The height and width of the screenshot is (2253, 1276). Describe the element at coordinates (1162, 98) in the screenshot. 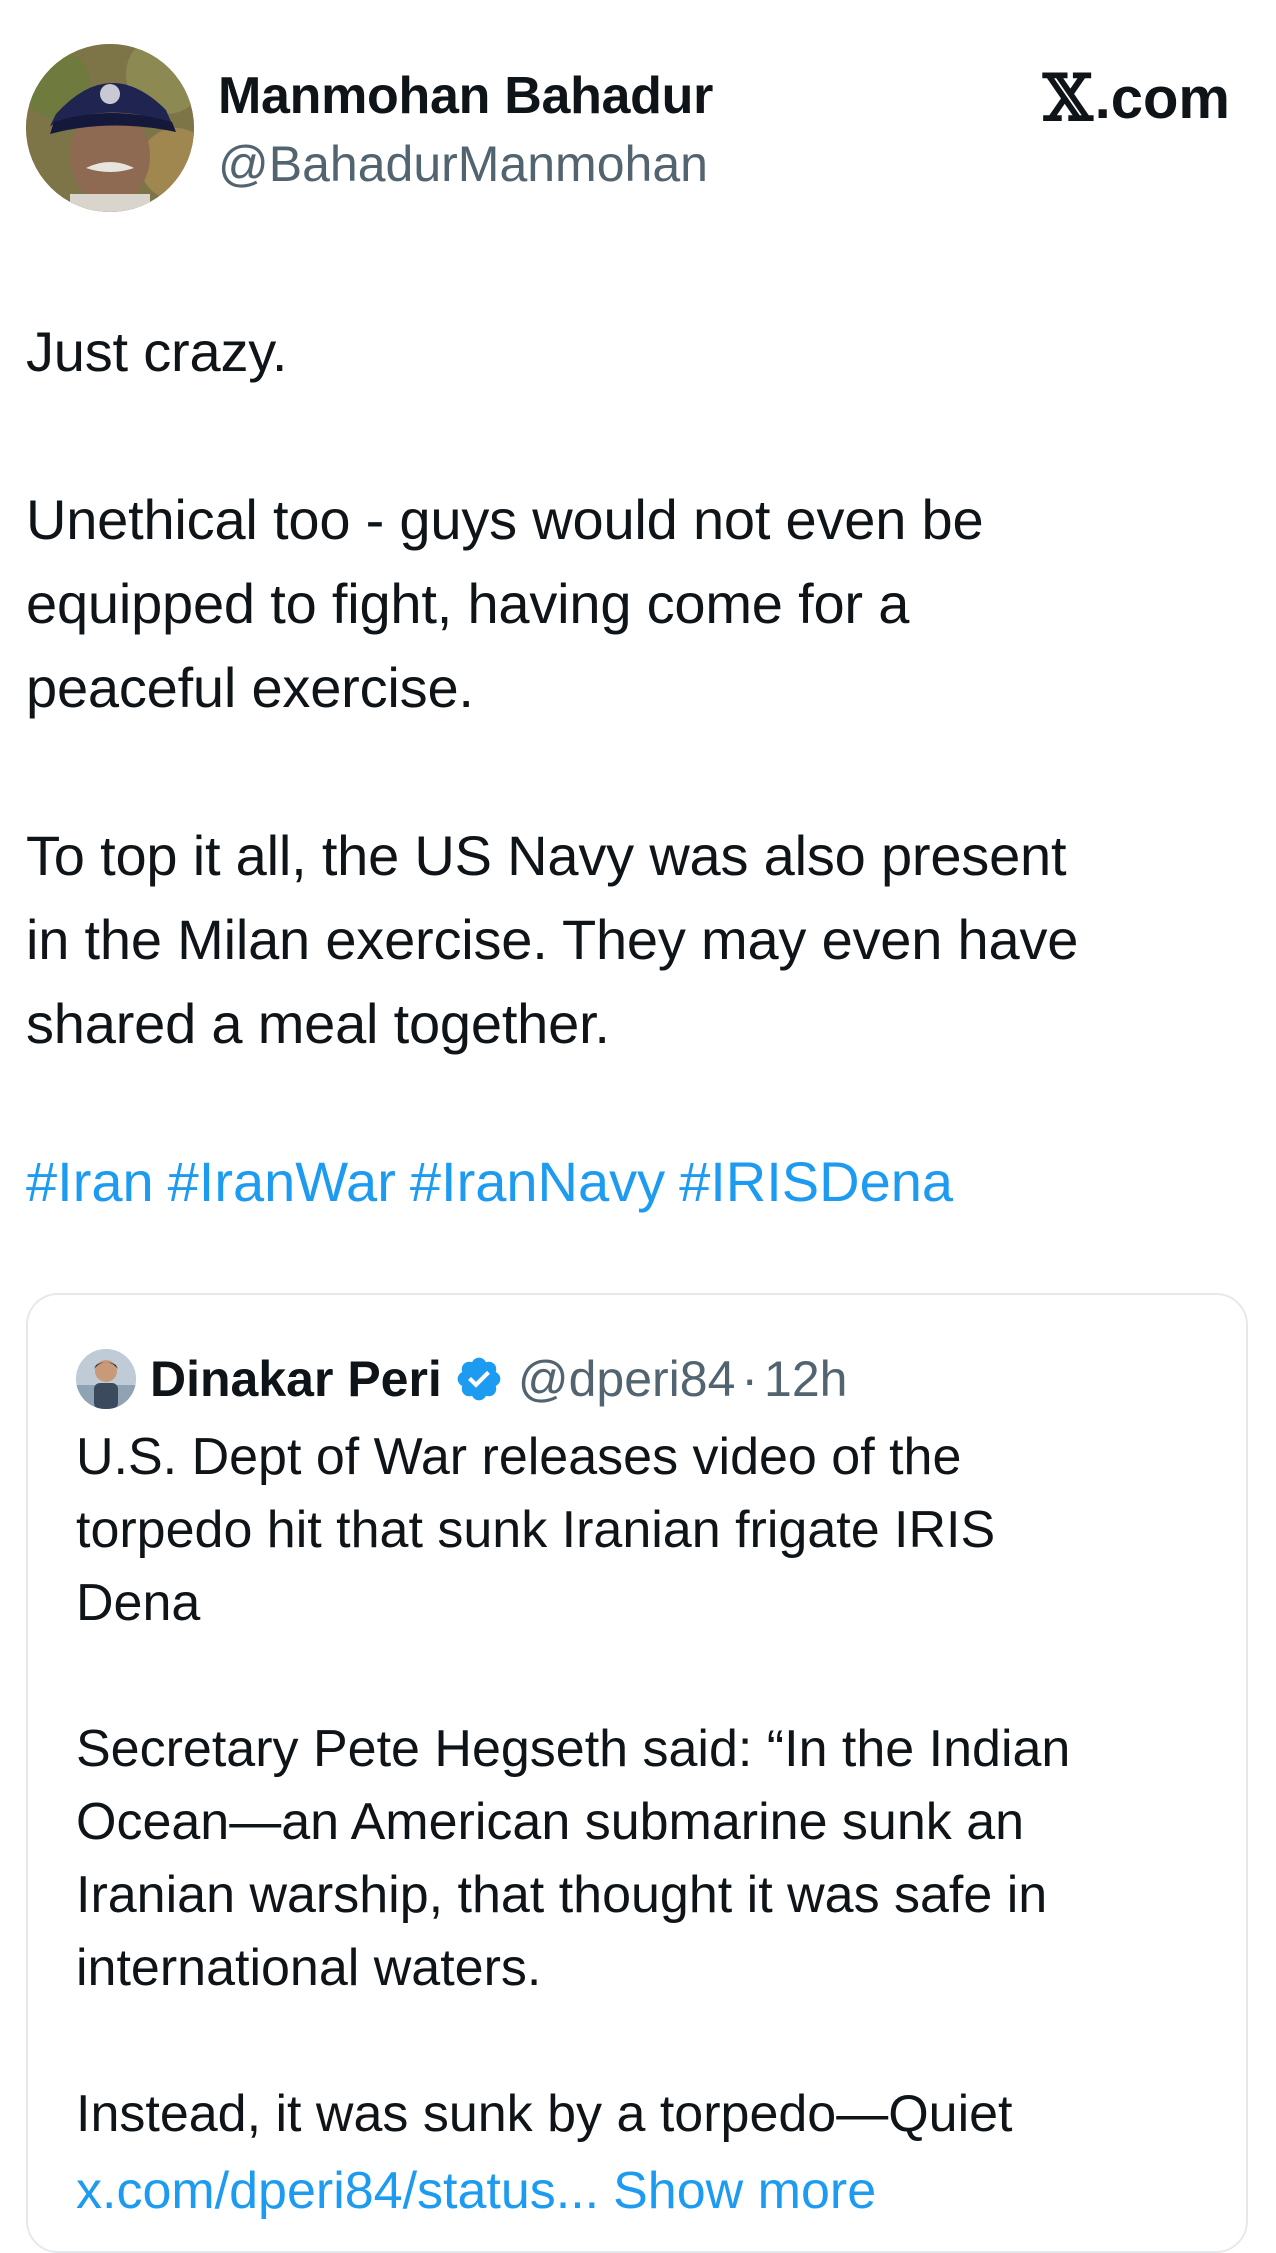

I see `brand-domain: .com` at that location.